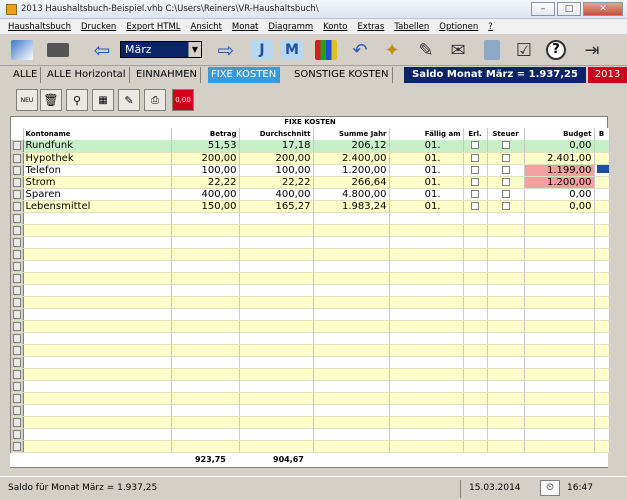 The height and width of the screenshot is (500, 627). Describe the element at coordinates (342, 75) in the screenshot. I see `tab-sonstige-kosten: SONSTIGE KOSTEN` at that location.